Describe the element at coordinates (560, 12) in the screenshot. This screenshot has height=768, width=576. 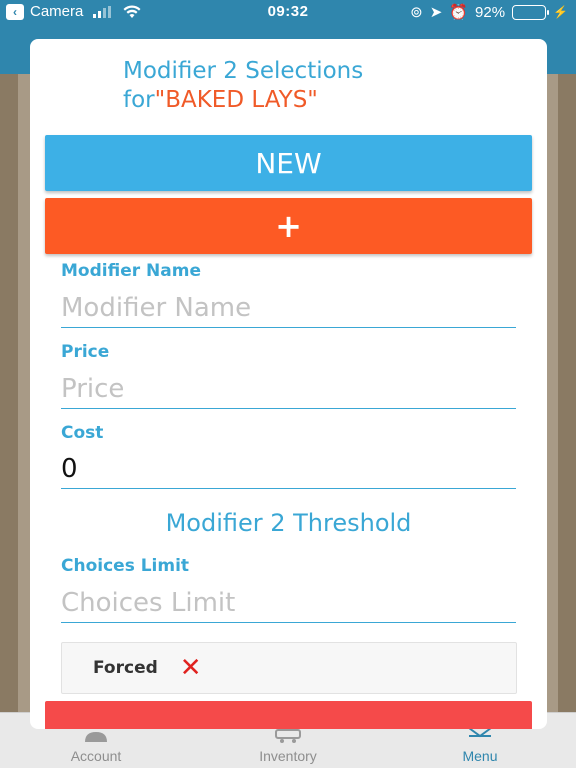
I see `charging-icon: ⚡` at that location.